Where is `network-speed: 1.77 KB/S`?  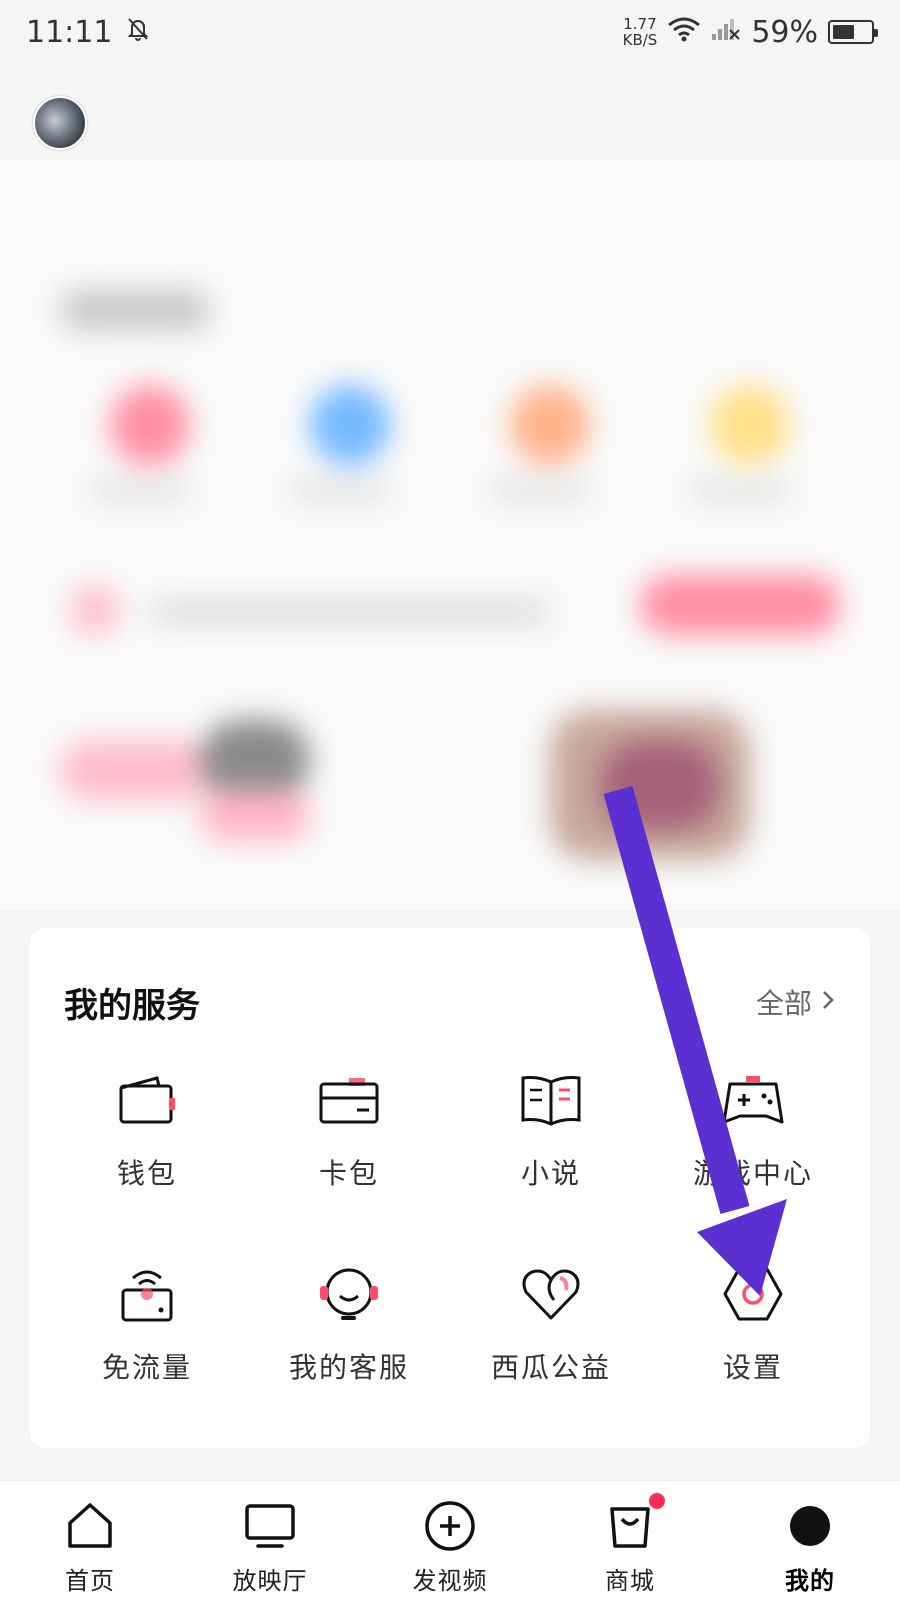
network-speed: 1.77 KB/S is located at coordinates (640, 32).